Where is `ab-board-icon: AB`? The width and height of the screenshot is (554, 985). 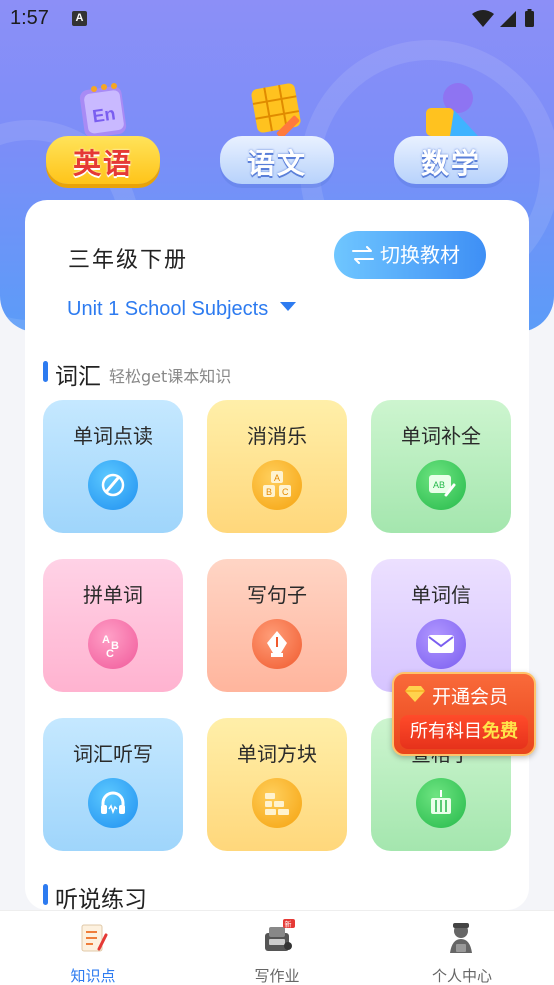 ab-board-icon: AB is located at coordinates (441, 485).